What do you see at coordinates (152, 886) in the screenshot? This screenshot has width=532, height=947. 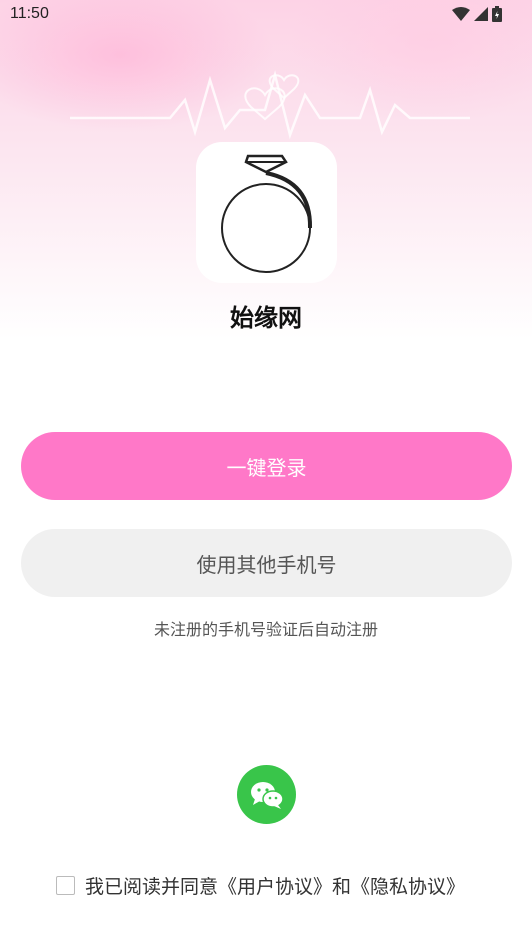 I see `agreement-prefix: 我已阅读并同意` at bounding box center [152, 886].